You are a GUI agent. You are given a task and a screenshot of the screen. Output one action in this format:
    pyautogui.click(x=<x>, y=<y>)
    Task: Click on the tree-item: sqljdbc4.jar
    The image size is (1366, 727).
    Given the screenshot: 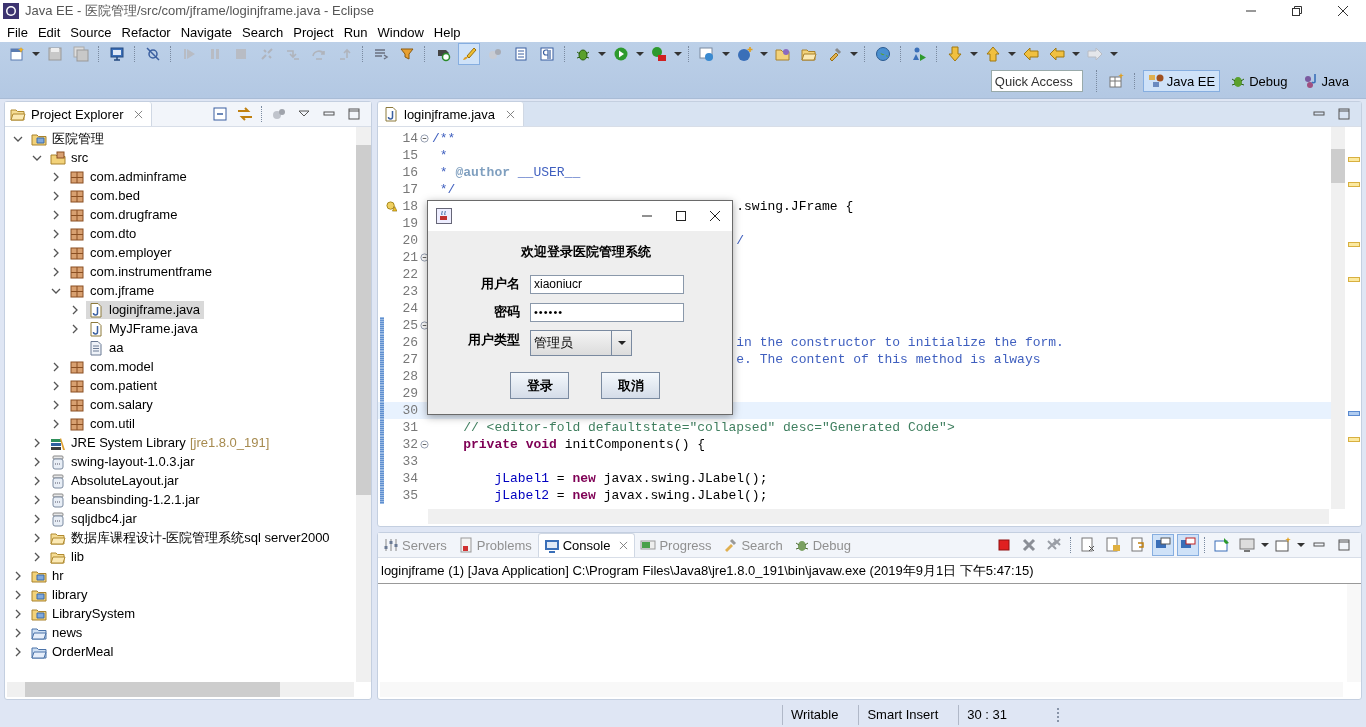 What is the action you would take?
    pyautogui.click(x=94, y=518)
    